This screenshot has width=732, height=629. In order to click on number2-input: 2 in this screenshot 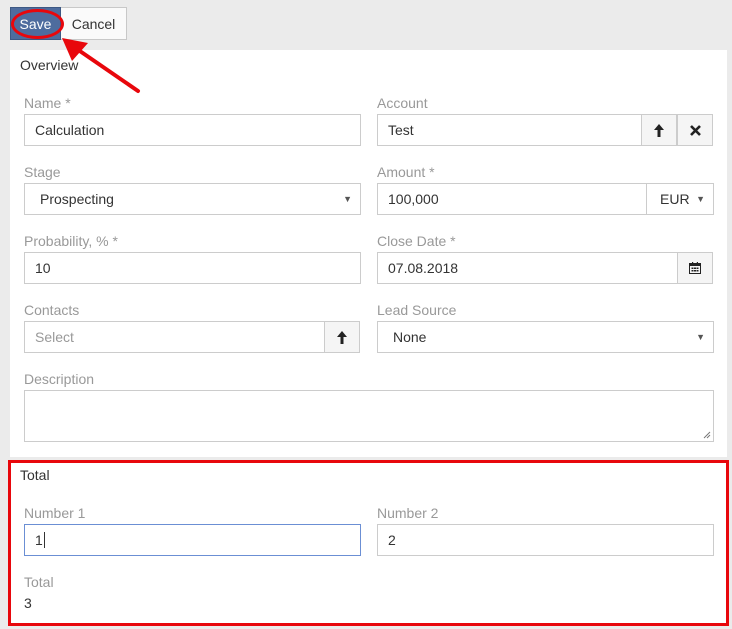, I will do `click(545, 540)`.